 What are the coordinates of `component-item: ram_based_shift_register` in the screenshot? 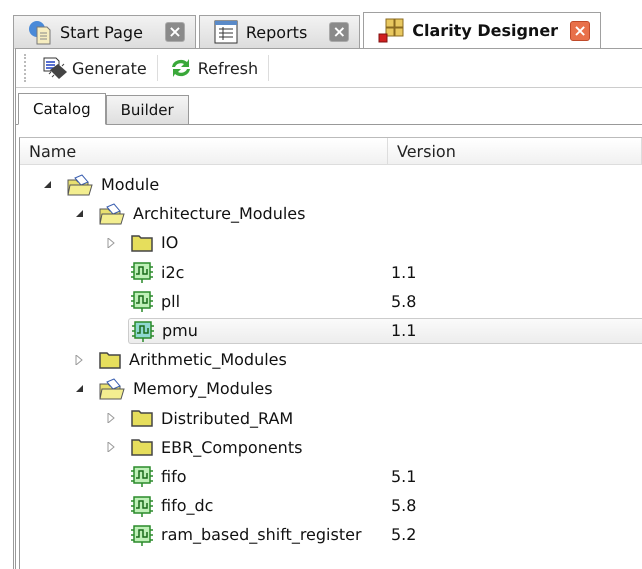 It's located at (258, 535).